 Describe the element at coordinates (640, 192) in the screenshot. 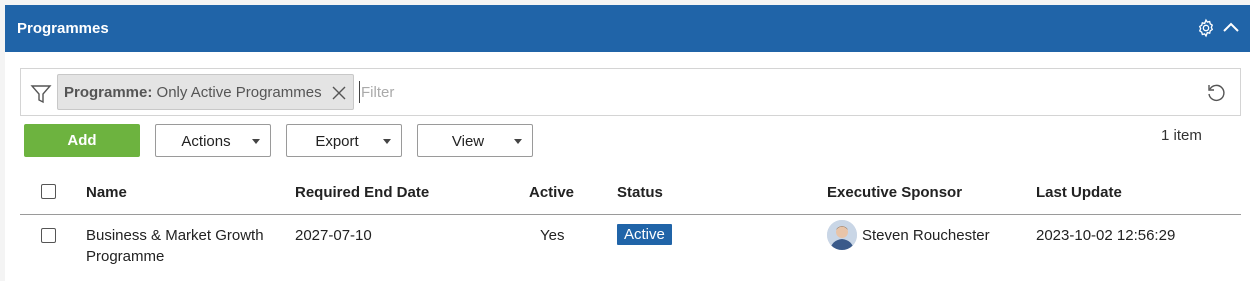

I see `column-header-status: Status` at that location.